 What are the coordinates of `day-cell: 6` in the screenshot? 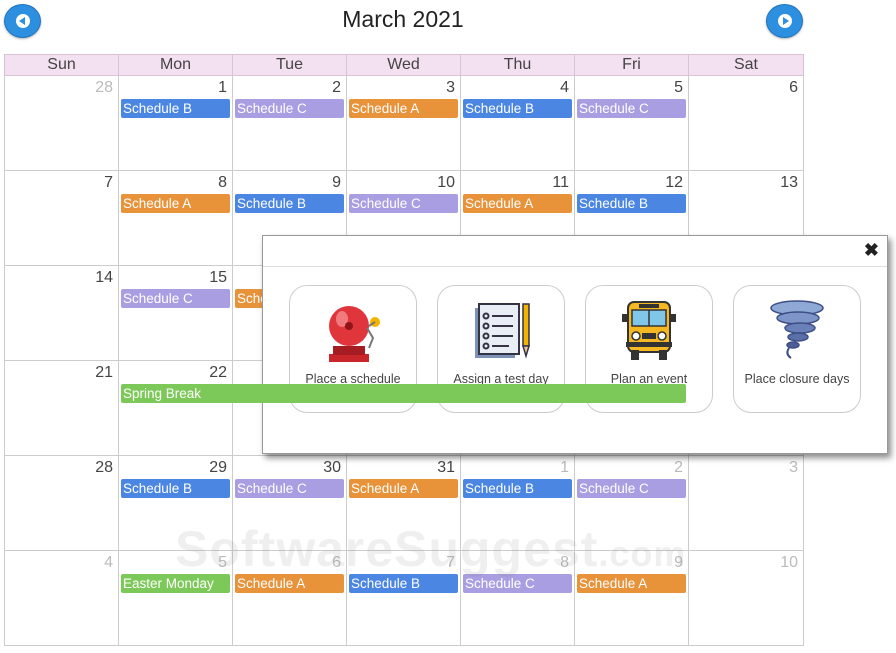 It's located at (746, 123).